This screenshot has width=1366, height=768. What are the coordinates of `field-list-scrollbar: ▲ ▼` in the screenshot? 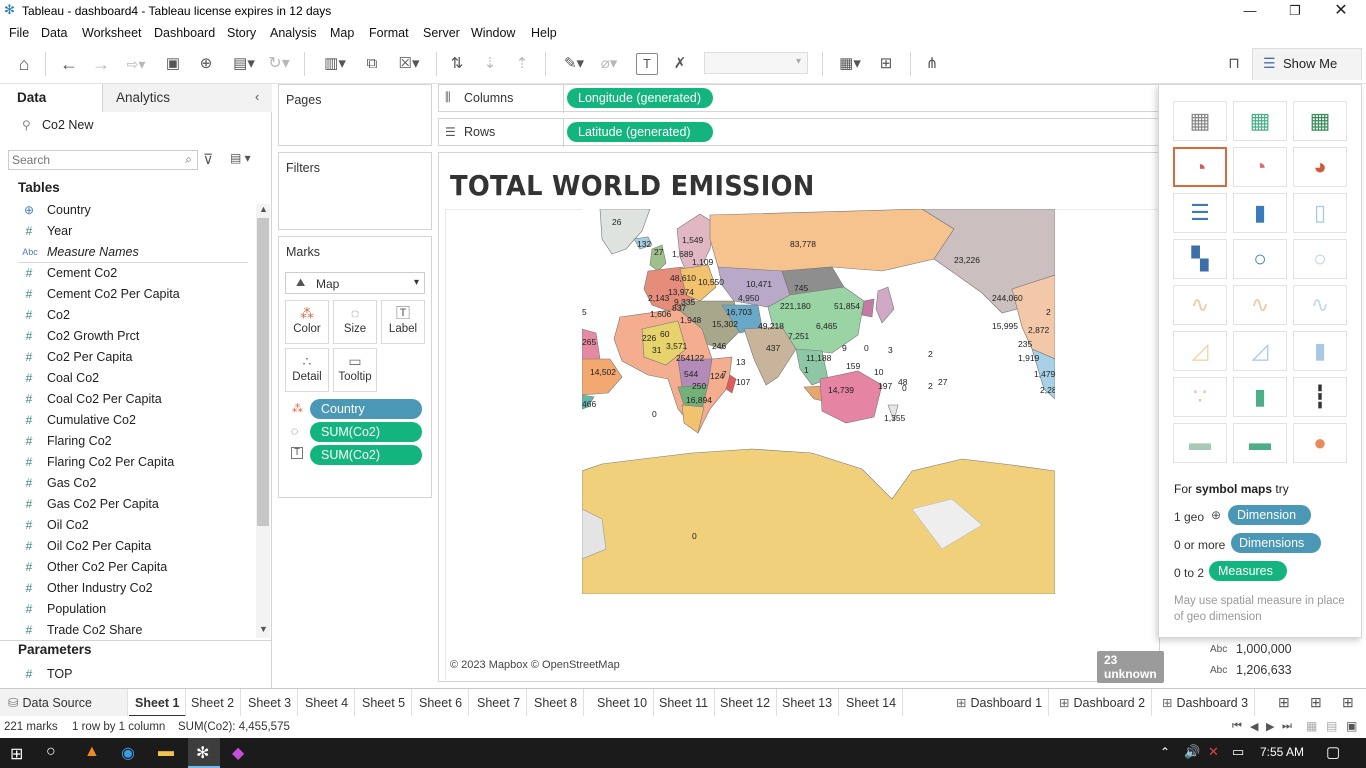 It's located at (263, 421).